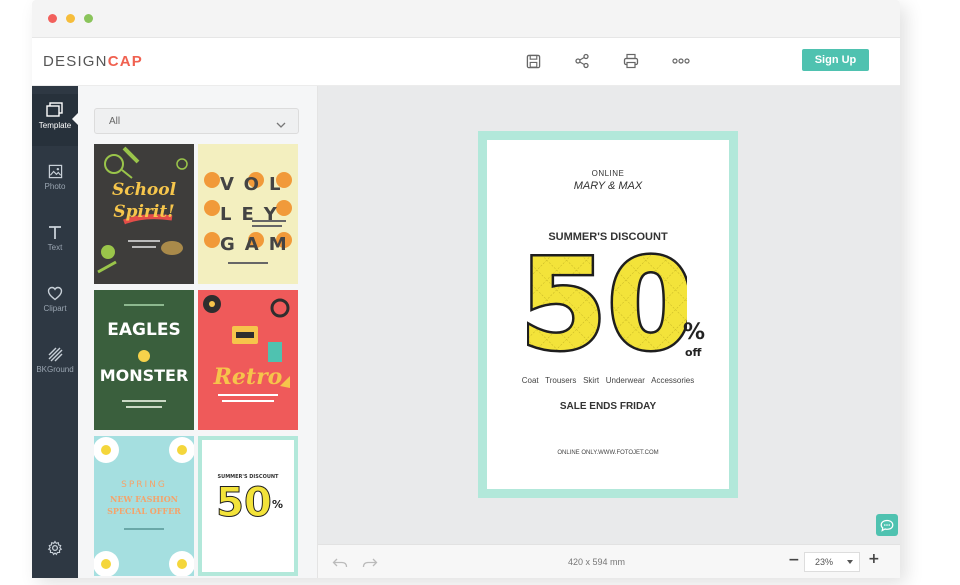 The image size is (960, 585). I want to click on template-subtitle: SPECIAL OFFER, so click(144, 511).